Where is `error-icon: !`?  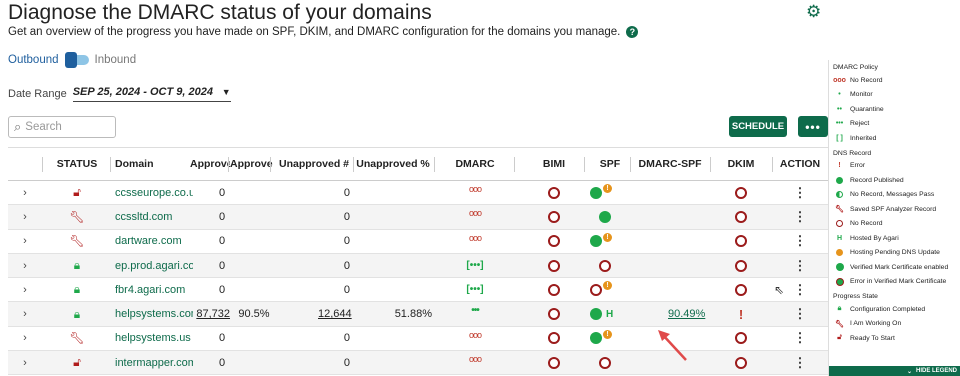
error-icon: ! is located at coordinates (741, 314).